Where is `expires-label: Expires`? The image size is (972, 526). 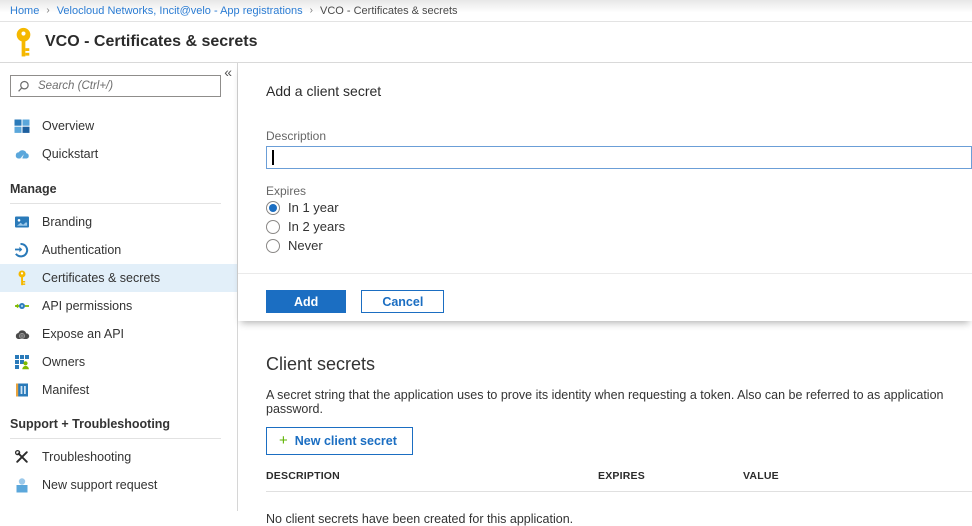
expires-label: Expires is located at coordinates (286, 191).